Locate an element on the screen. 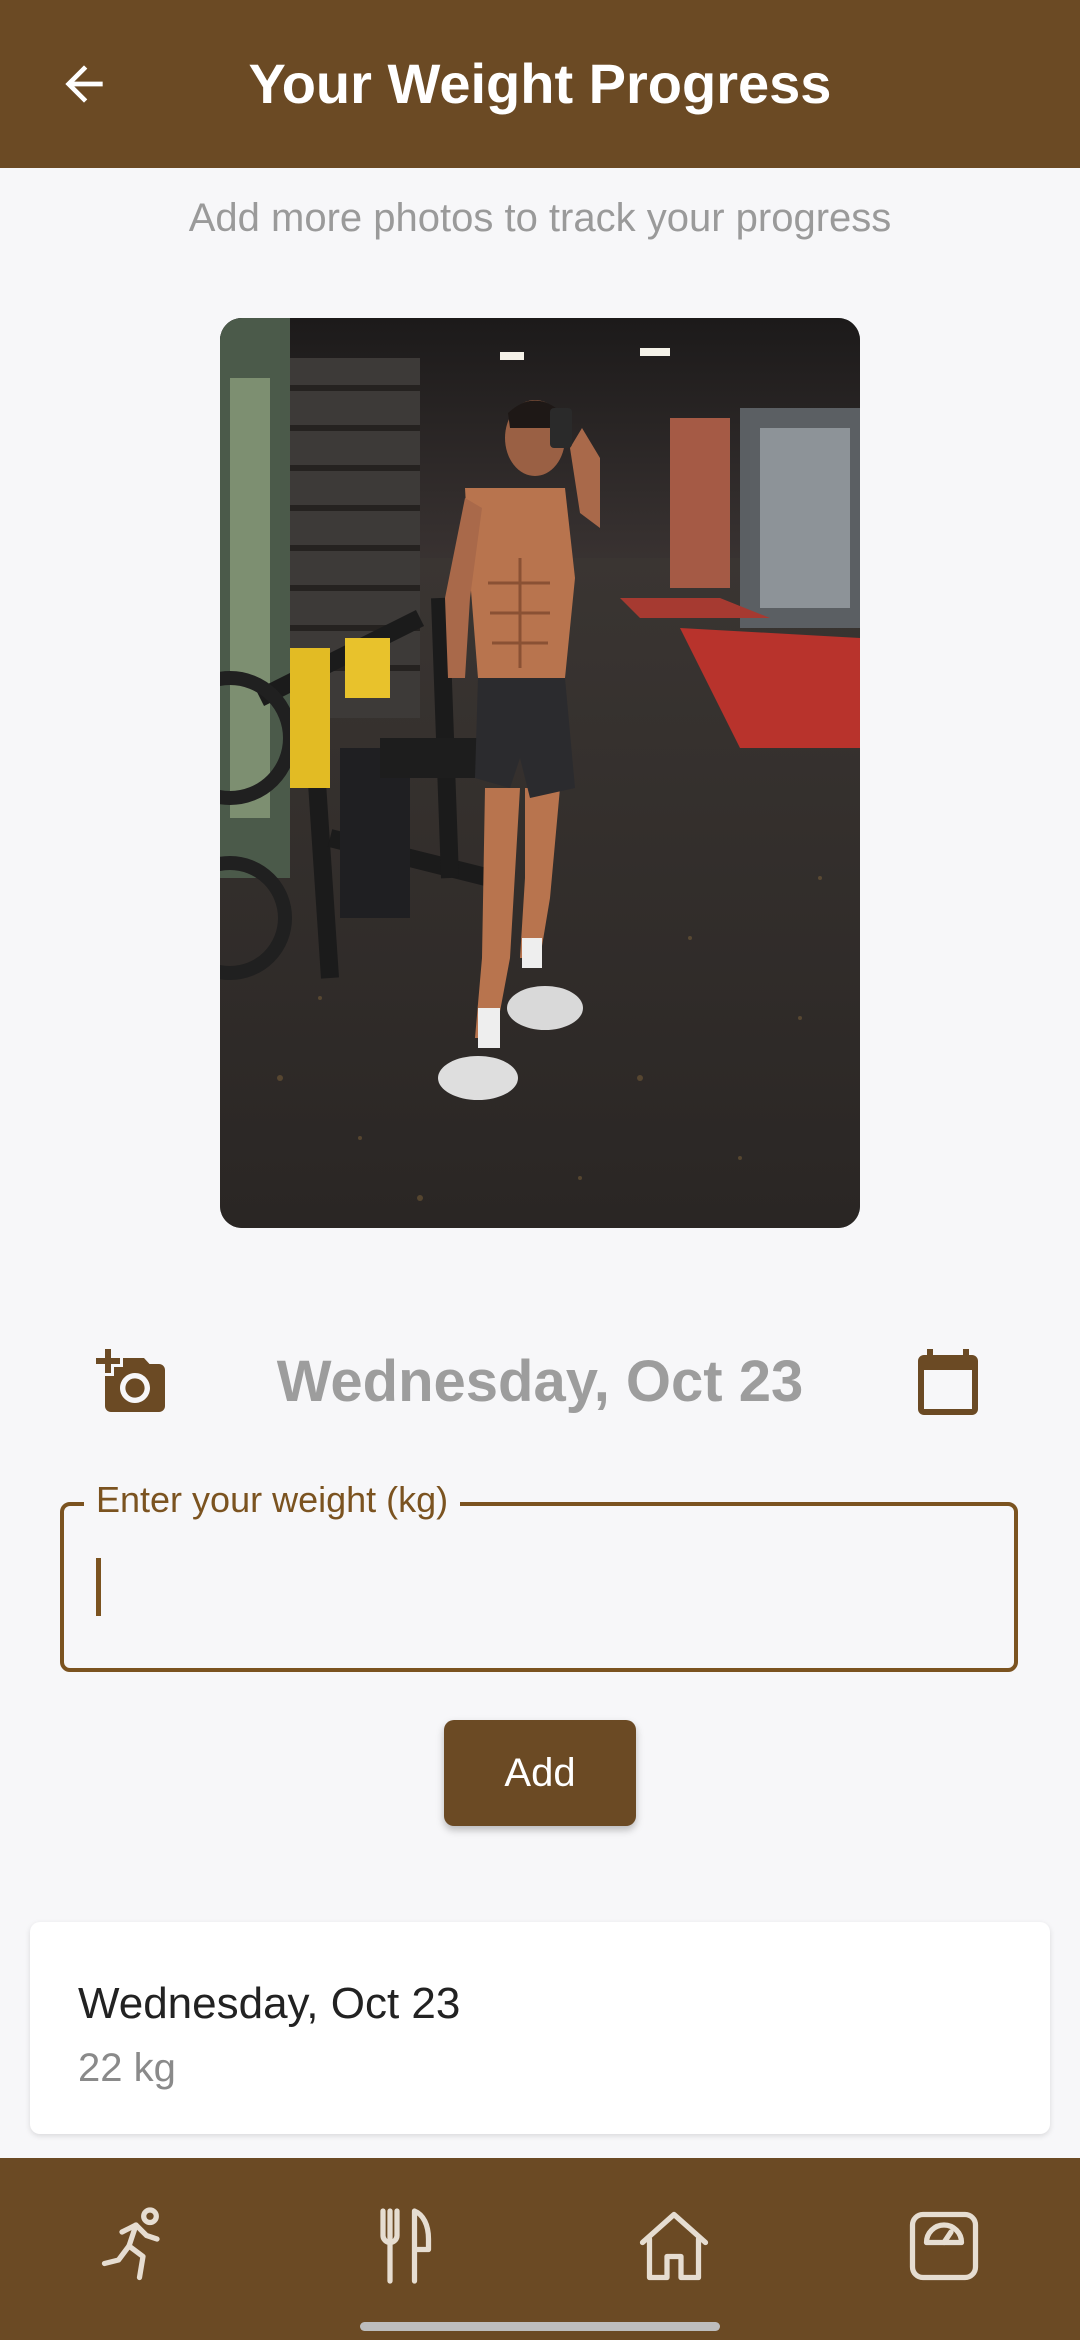  add-button: Add is located at coordinates (540, 1773).